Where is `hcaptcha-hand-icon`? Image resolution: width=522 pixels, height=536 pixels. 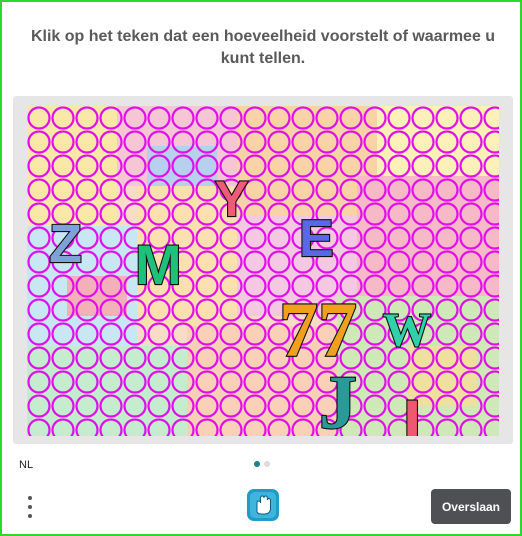 hcaptcha-hand-icon is located at coordinates (263, 505).